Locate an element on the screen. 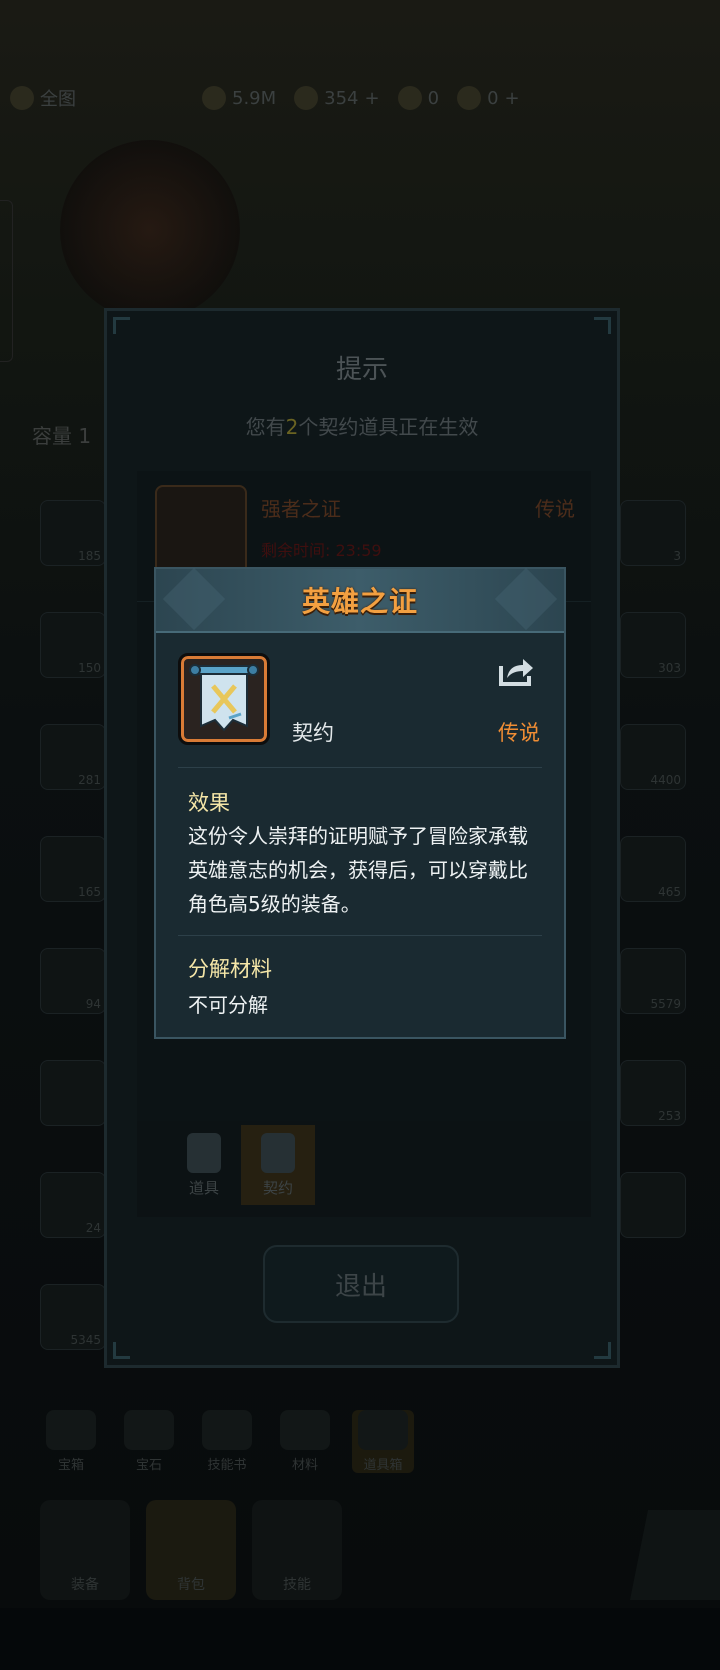 The width and height of the screenshot is (720, 1670). bottom-item-bag: 背包 is located at coordinates (191, 1550).